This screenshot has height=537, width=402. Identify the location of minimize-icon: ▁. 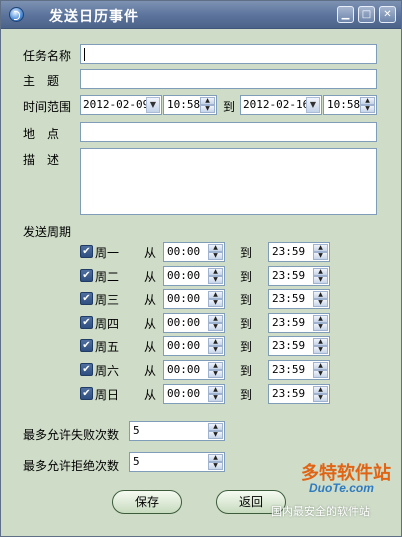
(345, 14).